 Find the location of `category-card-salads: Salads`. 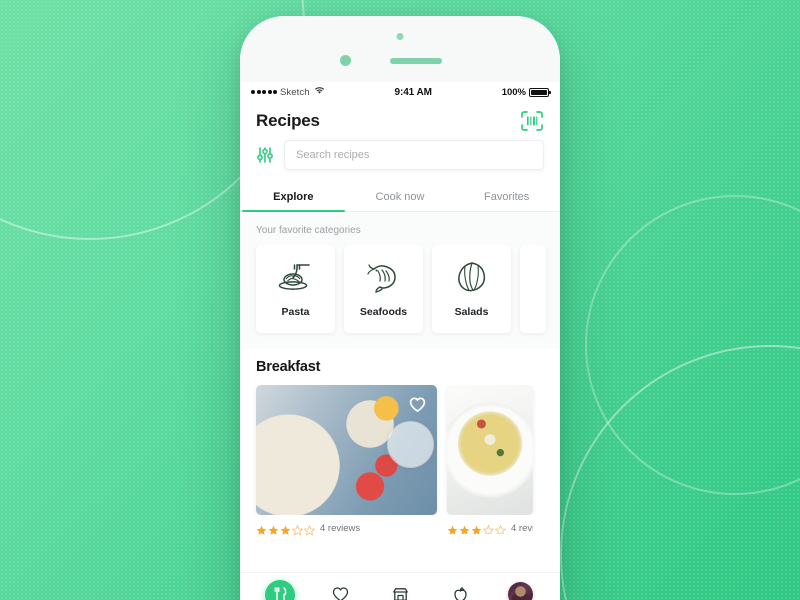

category-card-salads: Salads is located at coordinates (471, 289).